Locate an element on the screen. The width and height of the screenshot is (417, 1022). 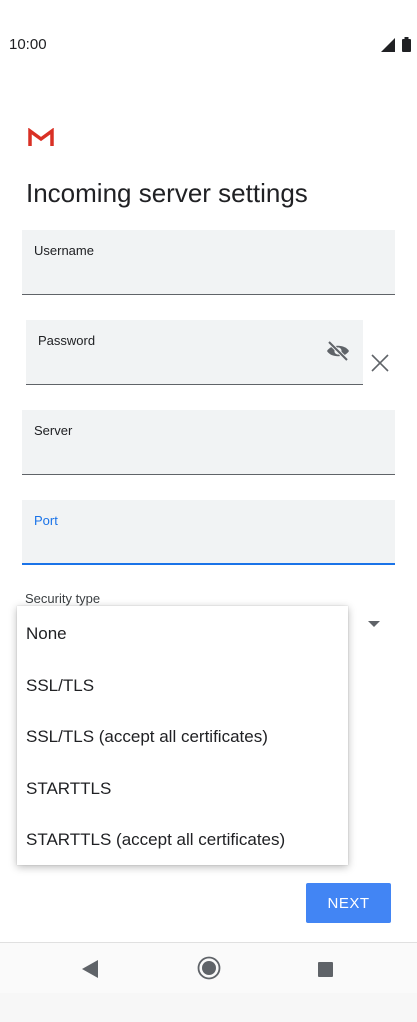
navigation-bar is located at coordinates (208, 967).